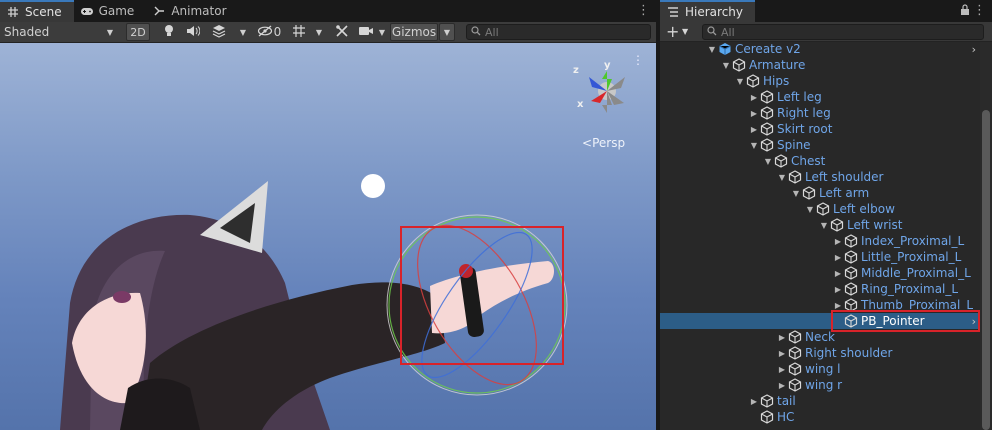  Describe the element at coordinates (319, 32) in the screenshot. I see `grid-dropdown: ▼` at that location.